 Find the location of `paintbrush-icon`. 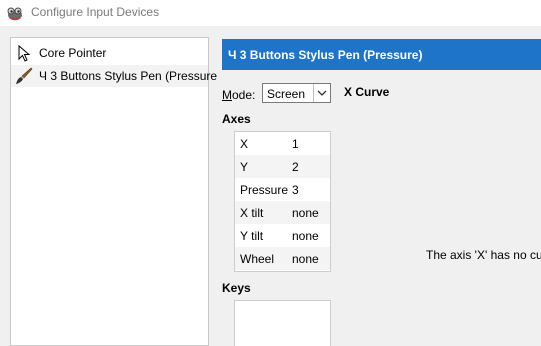

paintbrush-icon is located at coordinates (24, 76).